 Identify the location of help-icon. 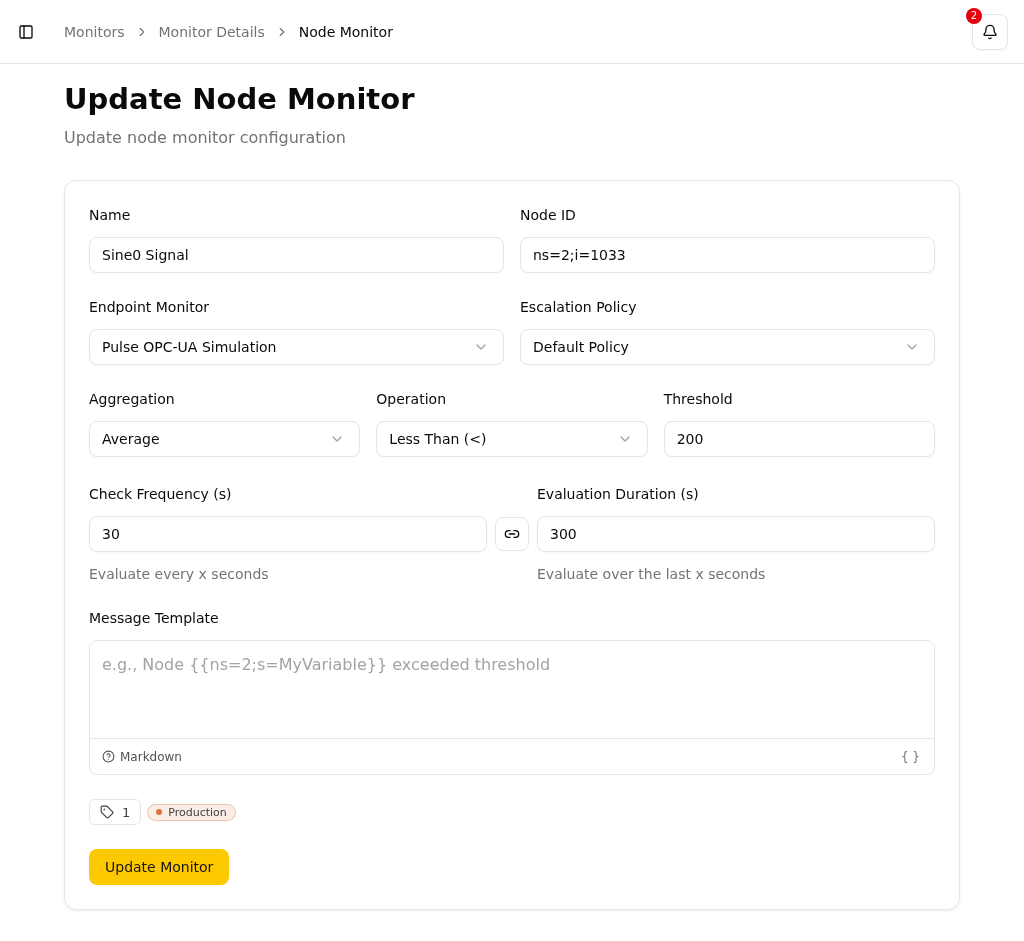
(108, 756).